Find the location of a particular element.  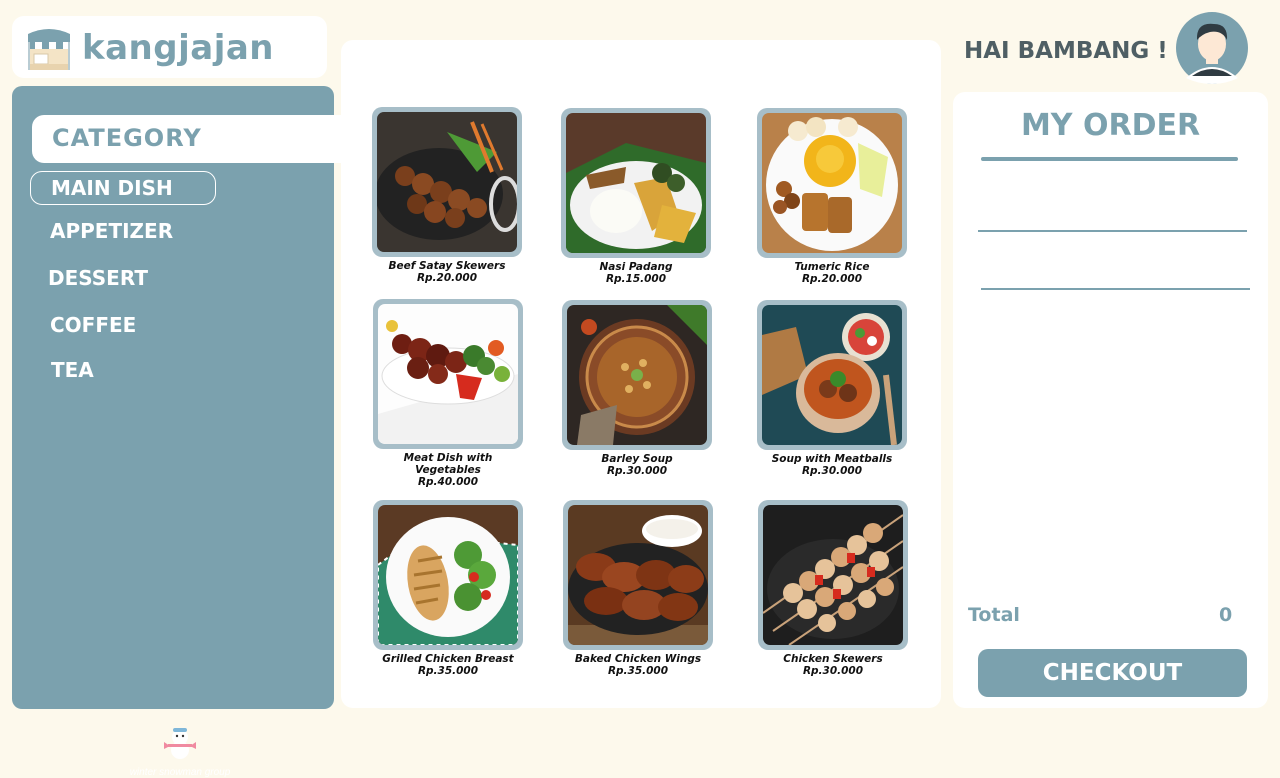

menu-card-tumeric-rice: Tumeric Rice Rp.20.000 is located at coordinates (832, 196).